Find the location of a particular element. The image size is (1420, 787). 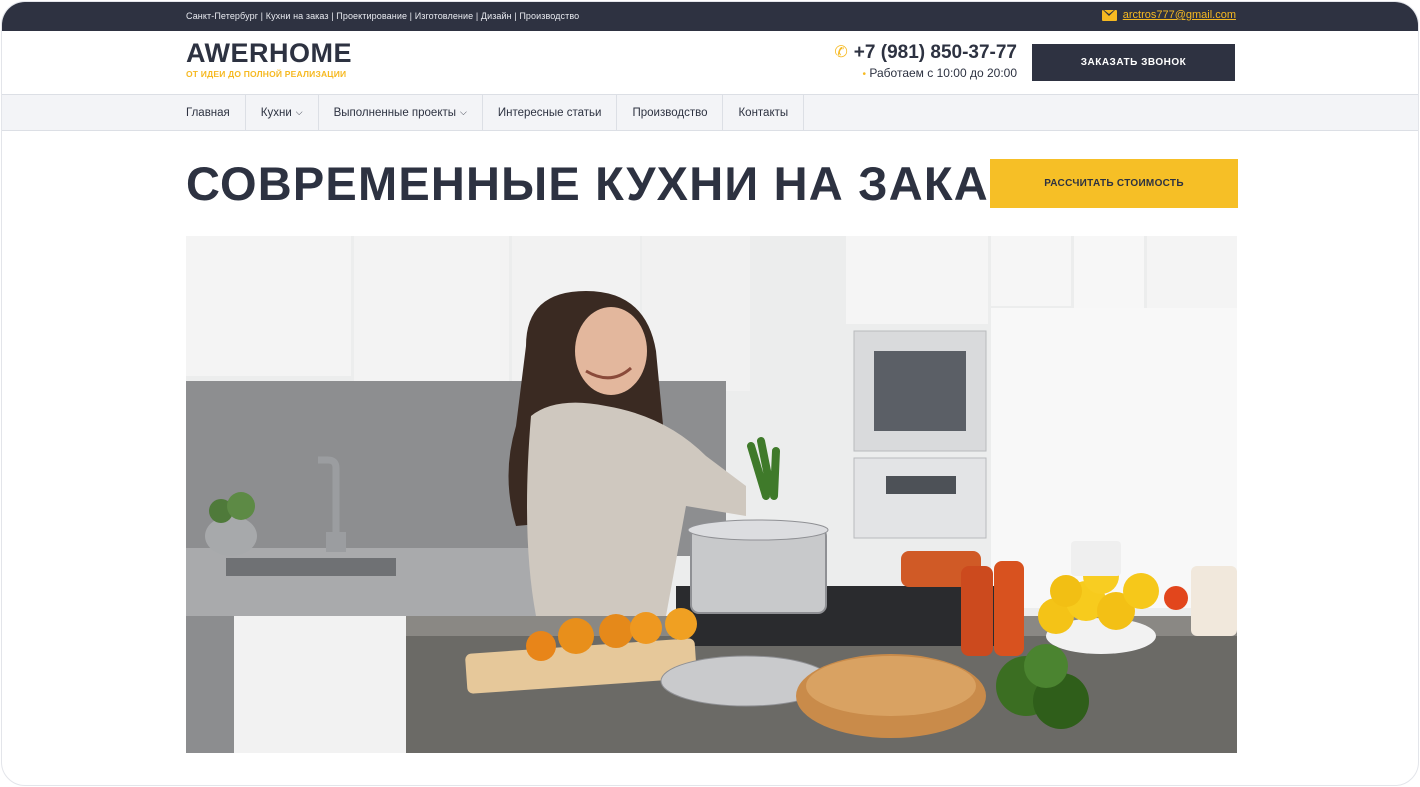

email-contact: arctros777@gmail.com is located at coordinates (1168, 15).